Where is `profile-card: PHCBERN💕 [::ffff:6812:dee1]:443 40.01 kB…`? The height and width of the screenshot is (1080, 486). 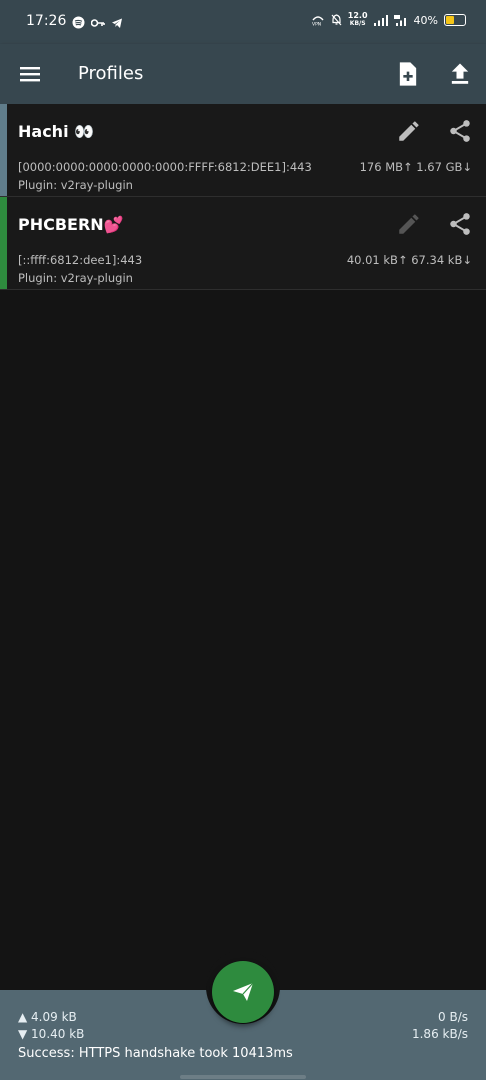
profile-card: PHCBERN💕 [::ffff:6812:dee1]:443 40.01 kB… is located at coordinates (243, 243).